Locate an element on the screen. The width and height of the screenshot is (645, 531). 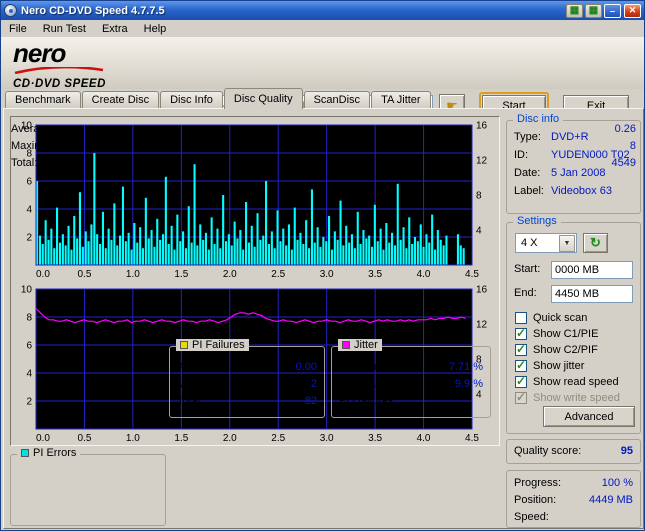
stat-value: 8 is located at coordinates (632, 146).